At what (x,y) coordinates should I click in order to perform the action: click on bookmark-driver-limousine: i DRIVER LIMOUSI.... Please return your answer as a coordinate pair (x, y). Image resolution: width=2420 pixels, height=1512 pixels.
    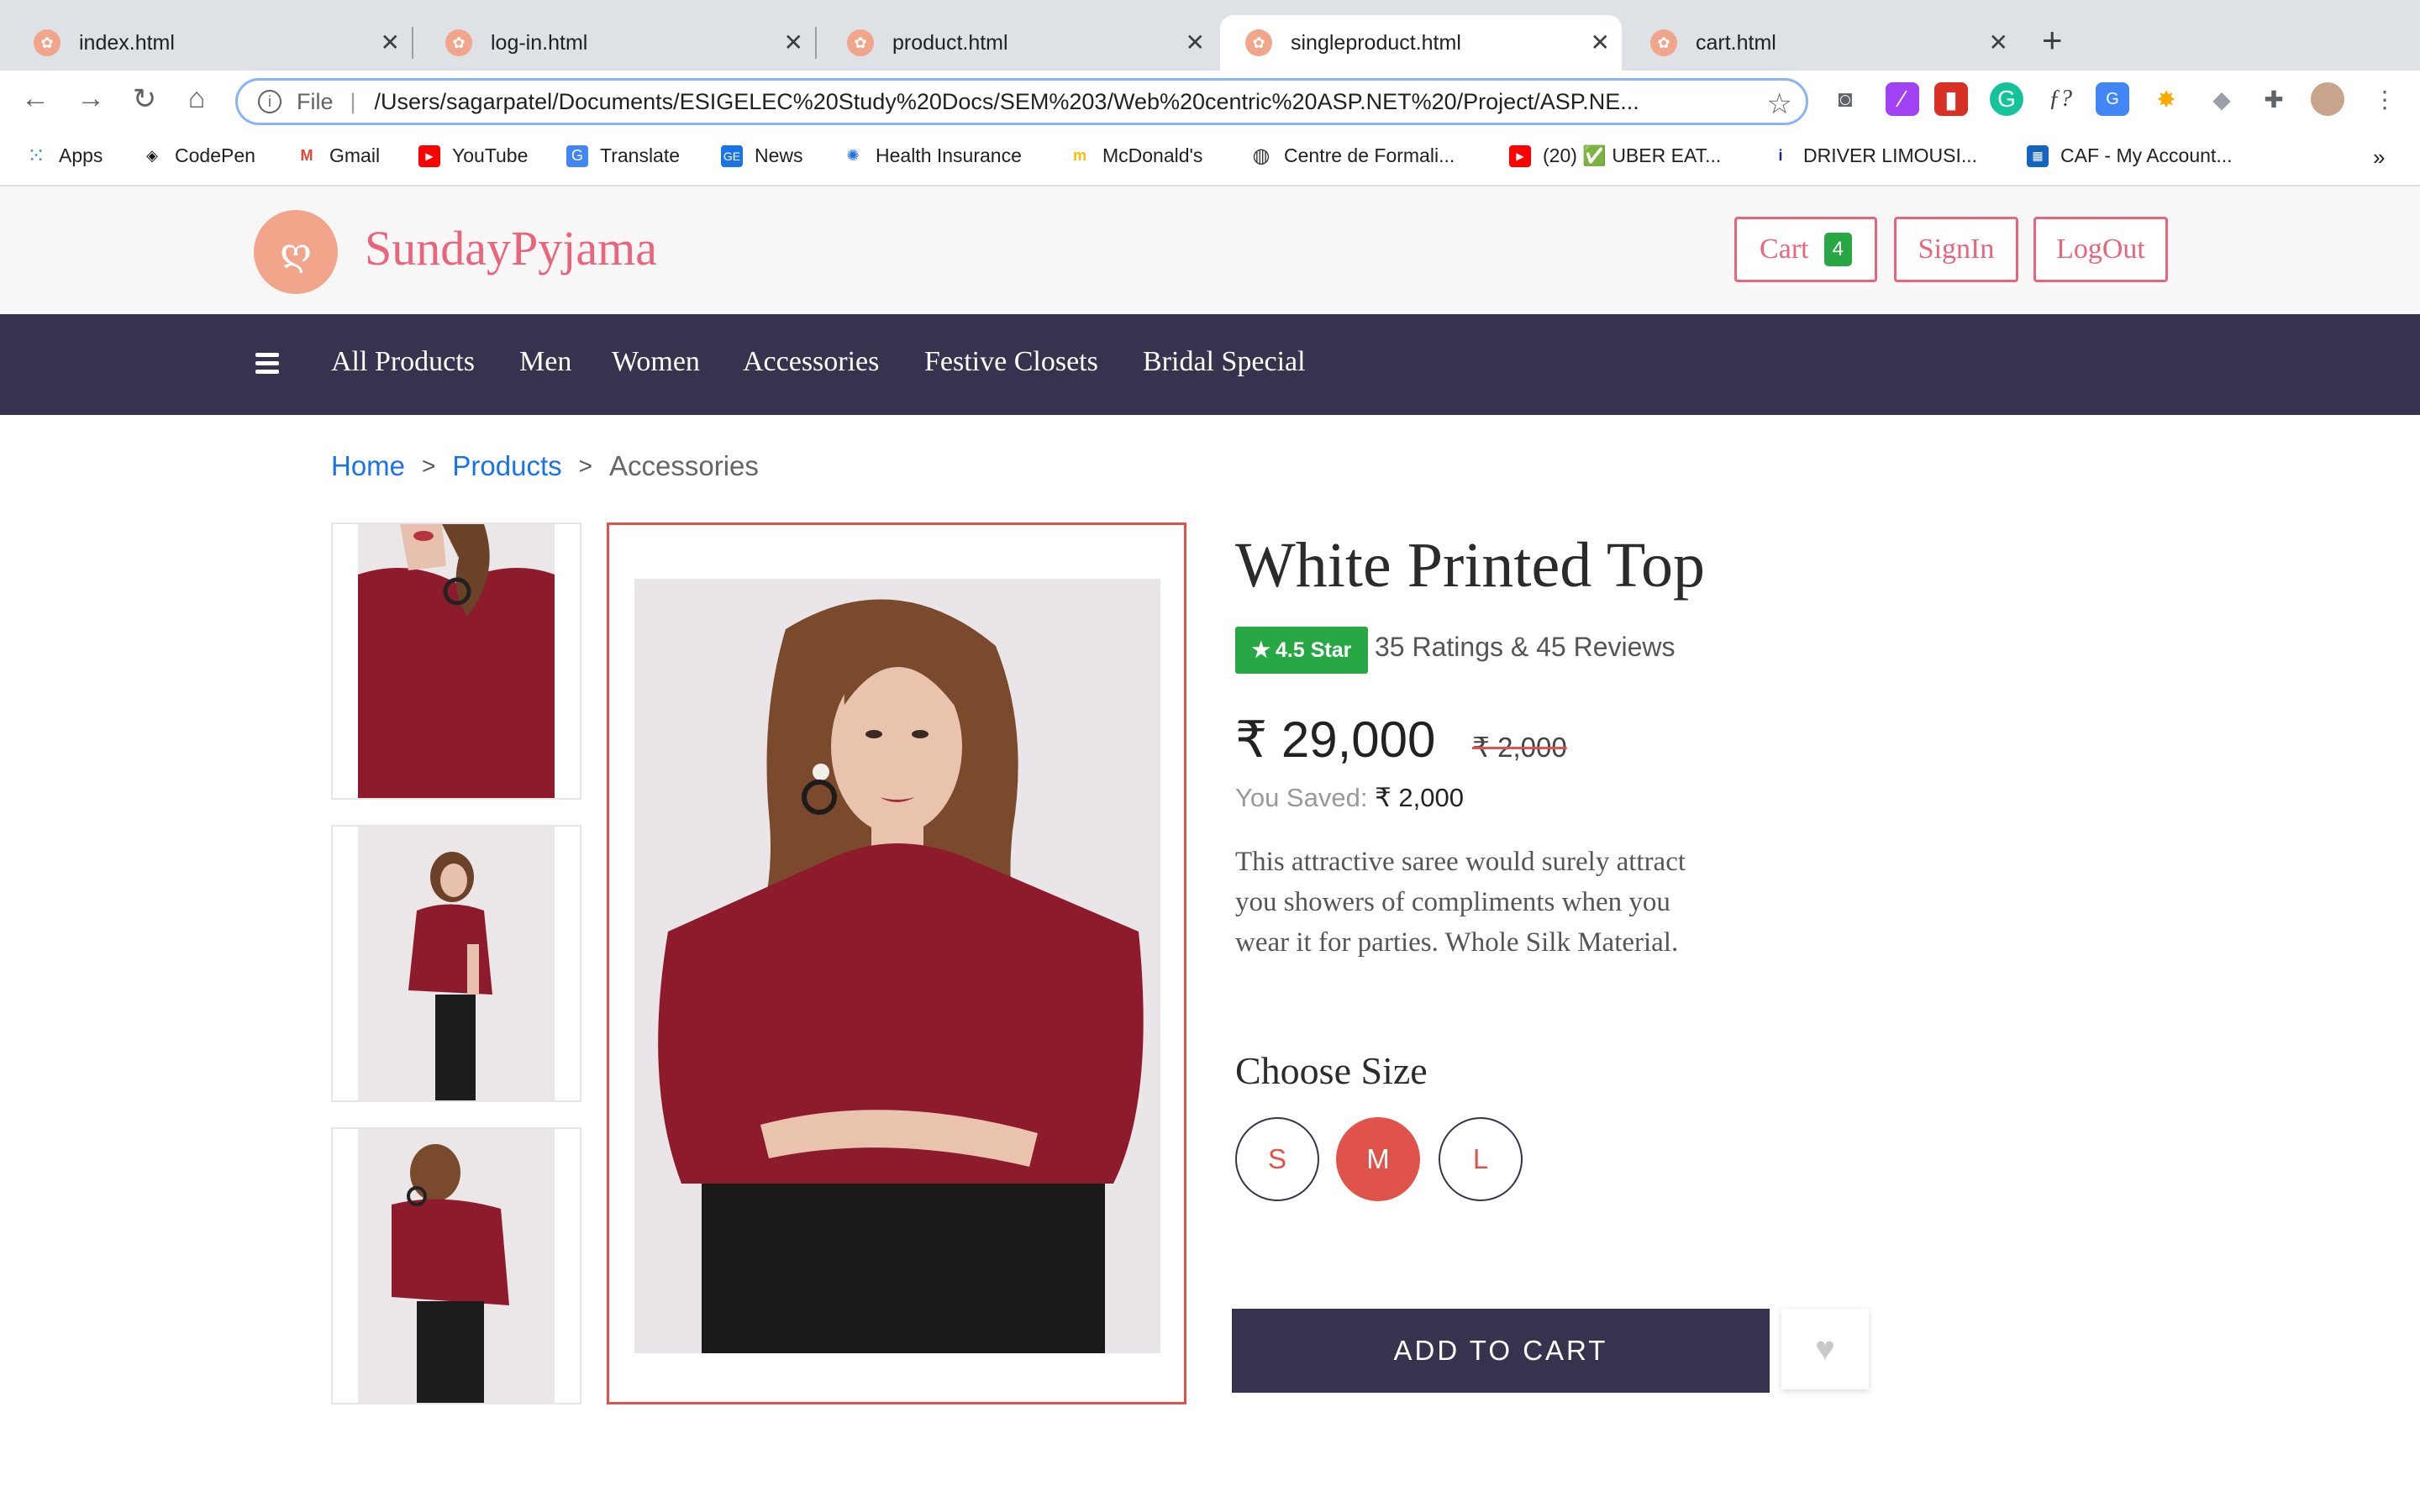
    Looking at the image, I should click on (1873, 155).